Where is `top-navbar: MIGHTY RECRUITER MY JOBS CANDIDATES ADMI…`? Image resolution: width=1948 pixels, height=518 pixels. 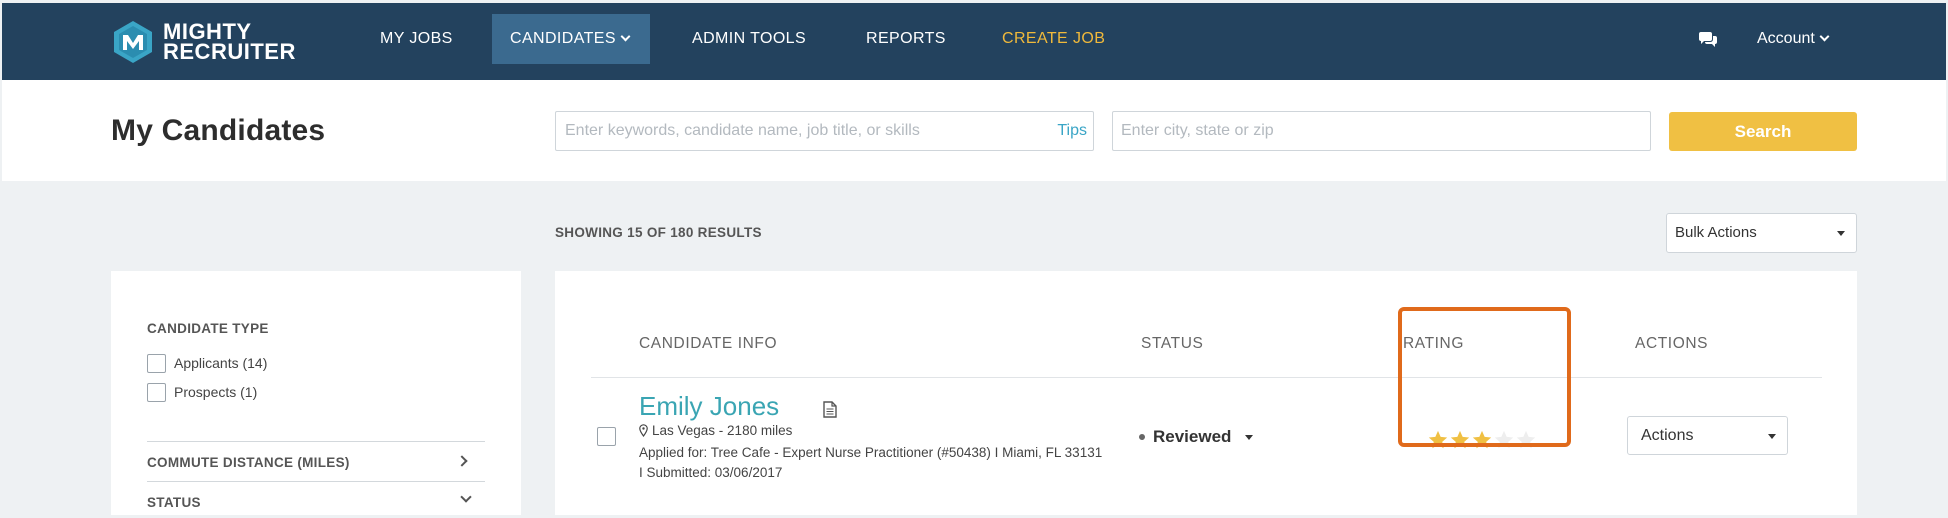
top-navbar: MIGHTY RECRUITER MY JOBS CANDIDATES ADMI… is located at coordinates (974, 41).